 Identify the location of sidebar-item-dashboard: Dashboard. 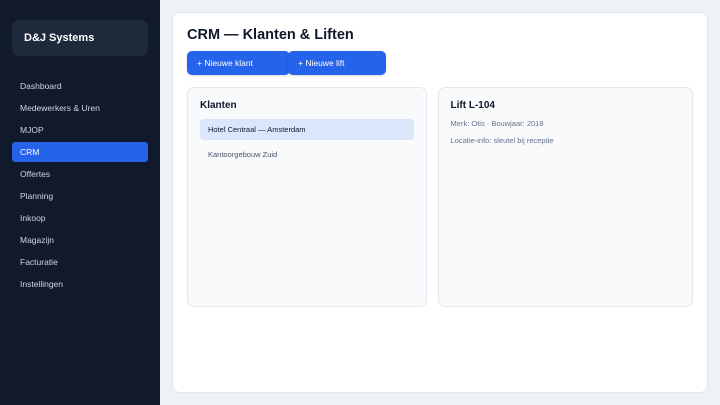
(80, 86).